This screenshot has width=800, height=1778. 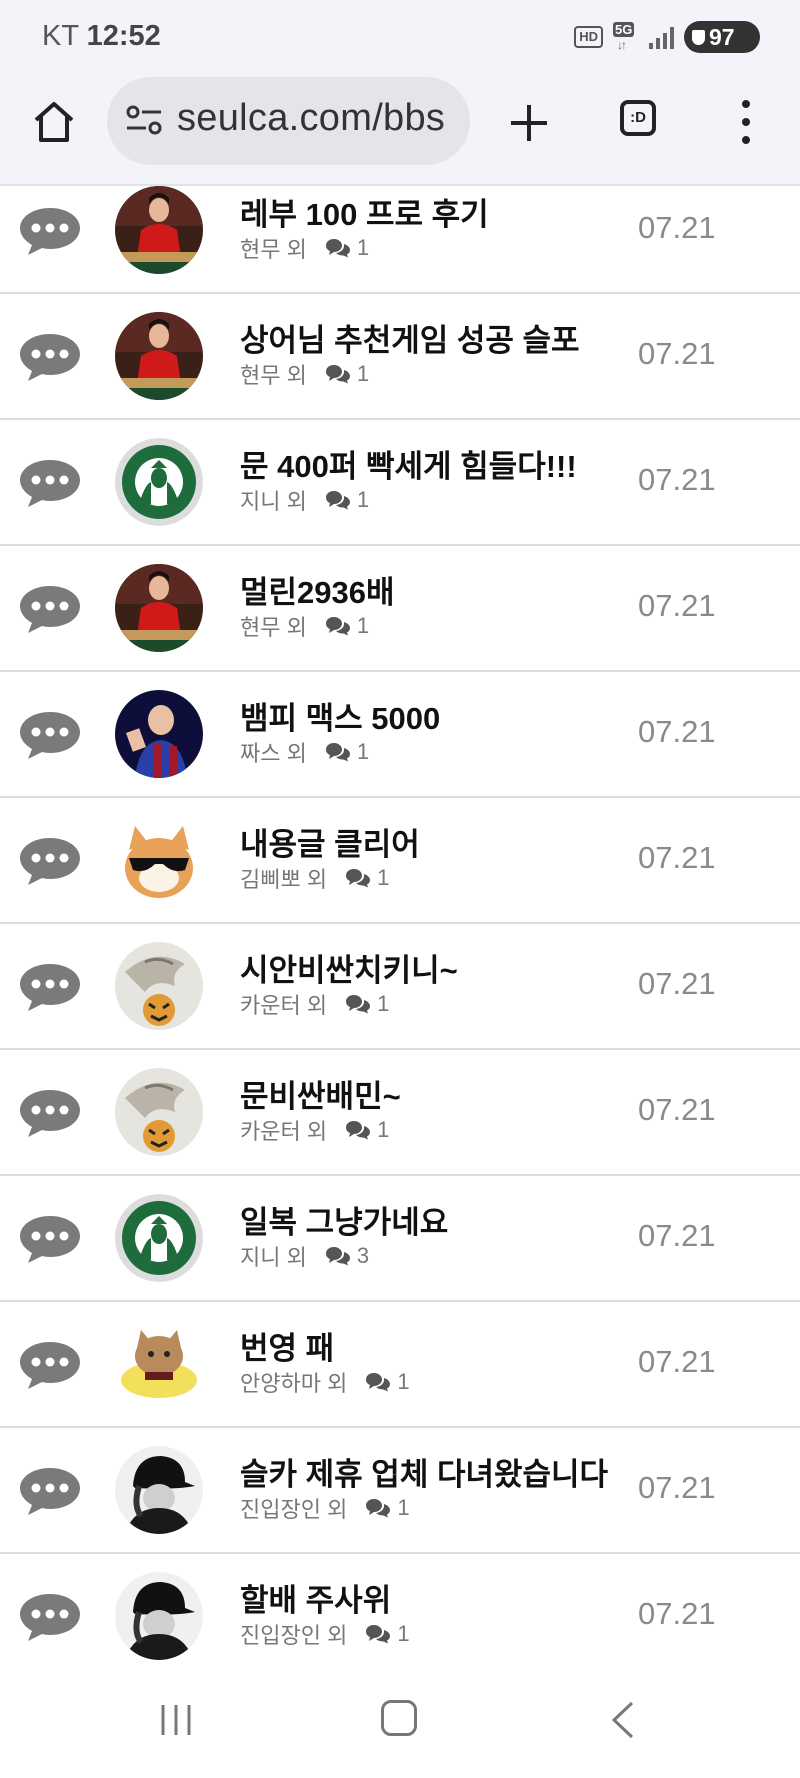 I want to click on address-bar: seulca.com/bbs, so click(x=288, y=121).